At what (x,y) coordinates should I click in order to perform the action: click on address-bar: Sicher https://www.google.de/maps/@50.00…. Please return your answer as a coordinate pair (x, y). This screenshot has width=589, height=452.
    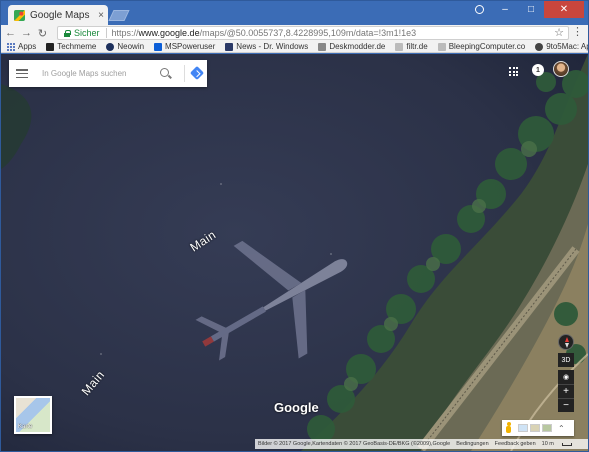
    Looking at the image, I should click on (313, 33).